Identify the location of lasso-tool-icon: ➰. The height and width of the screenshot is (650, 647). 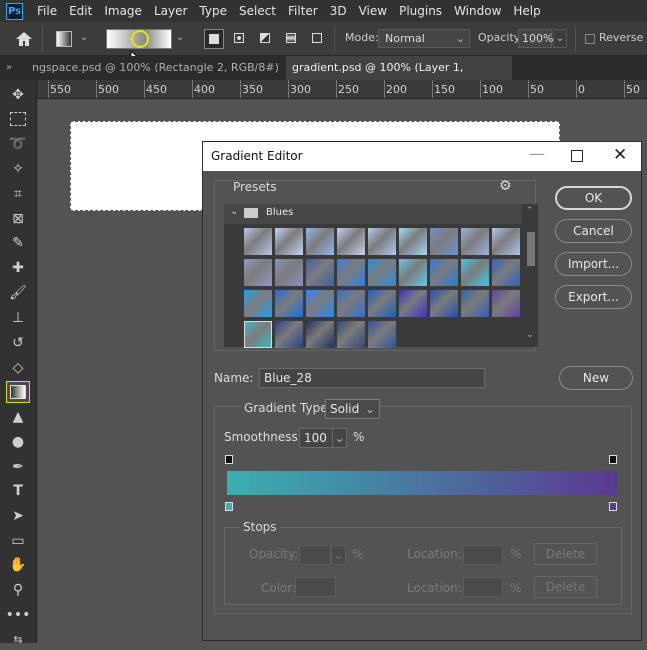
(18, 144).